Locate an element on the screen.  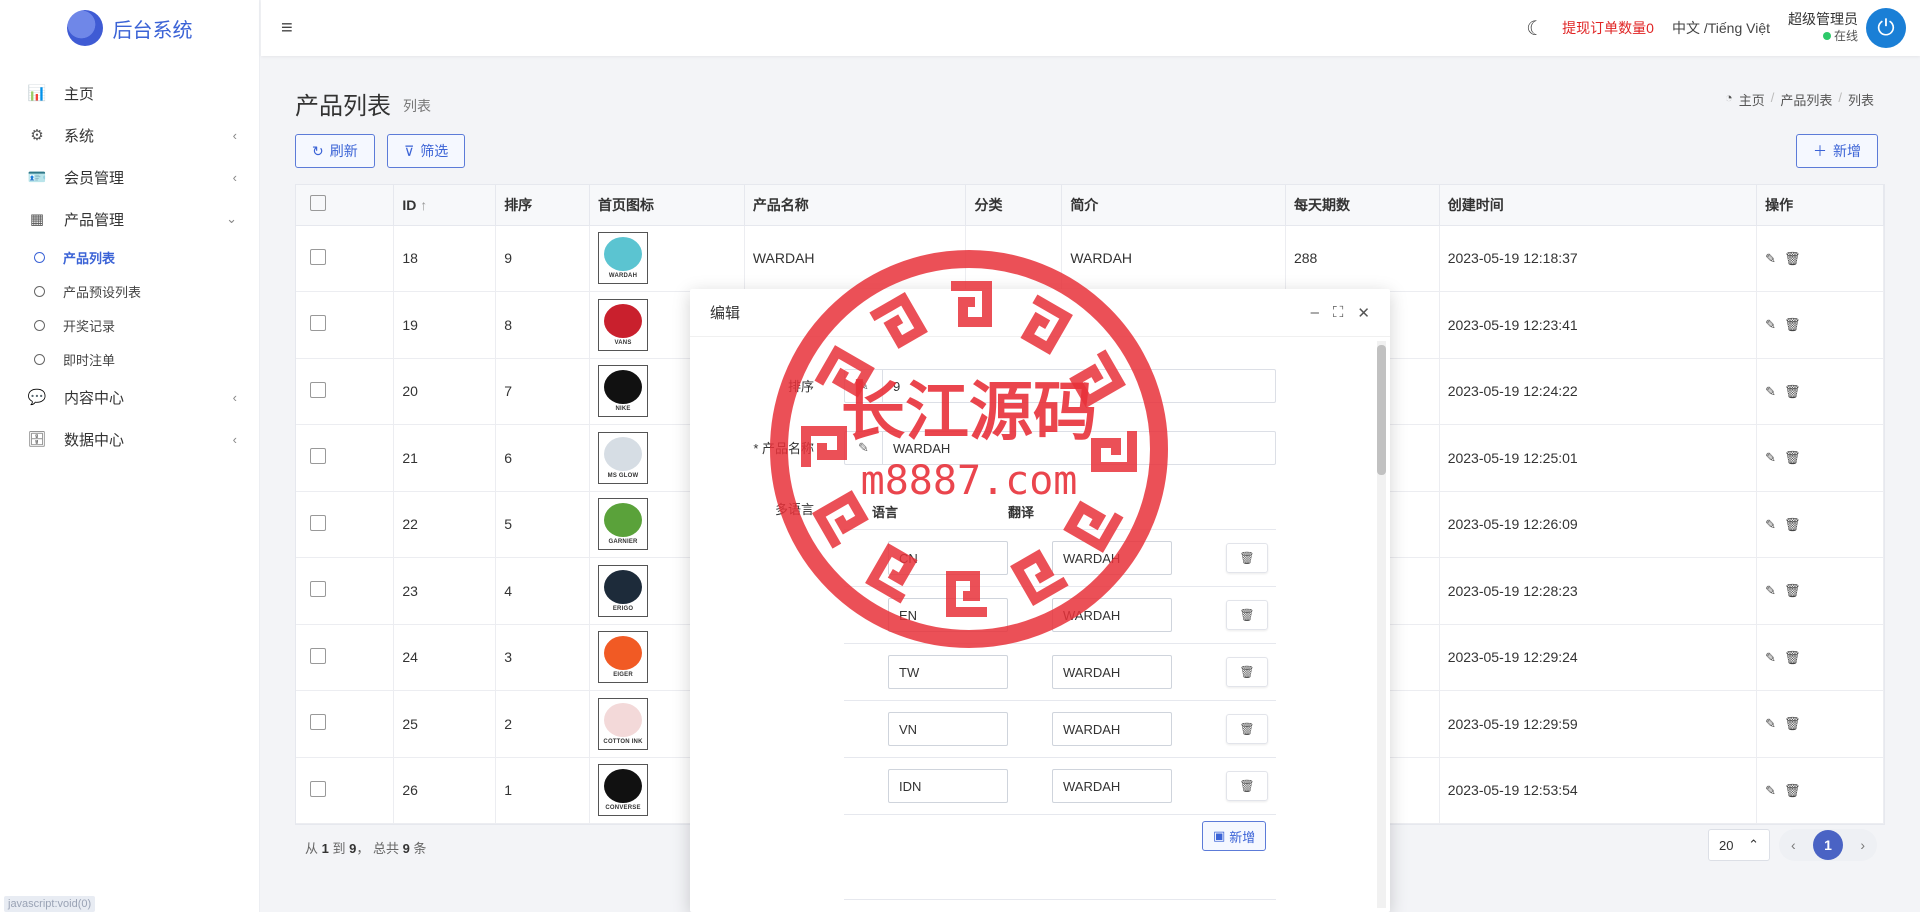
sidebar-subitem: 开奖记录 is located at coordinates (129, 325).